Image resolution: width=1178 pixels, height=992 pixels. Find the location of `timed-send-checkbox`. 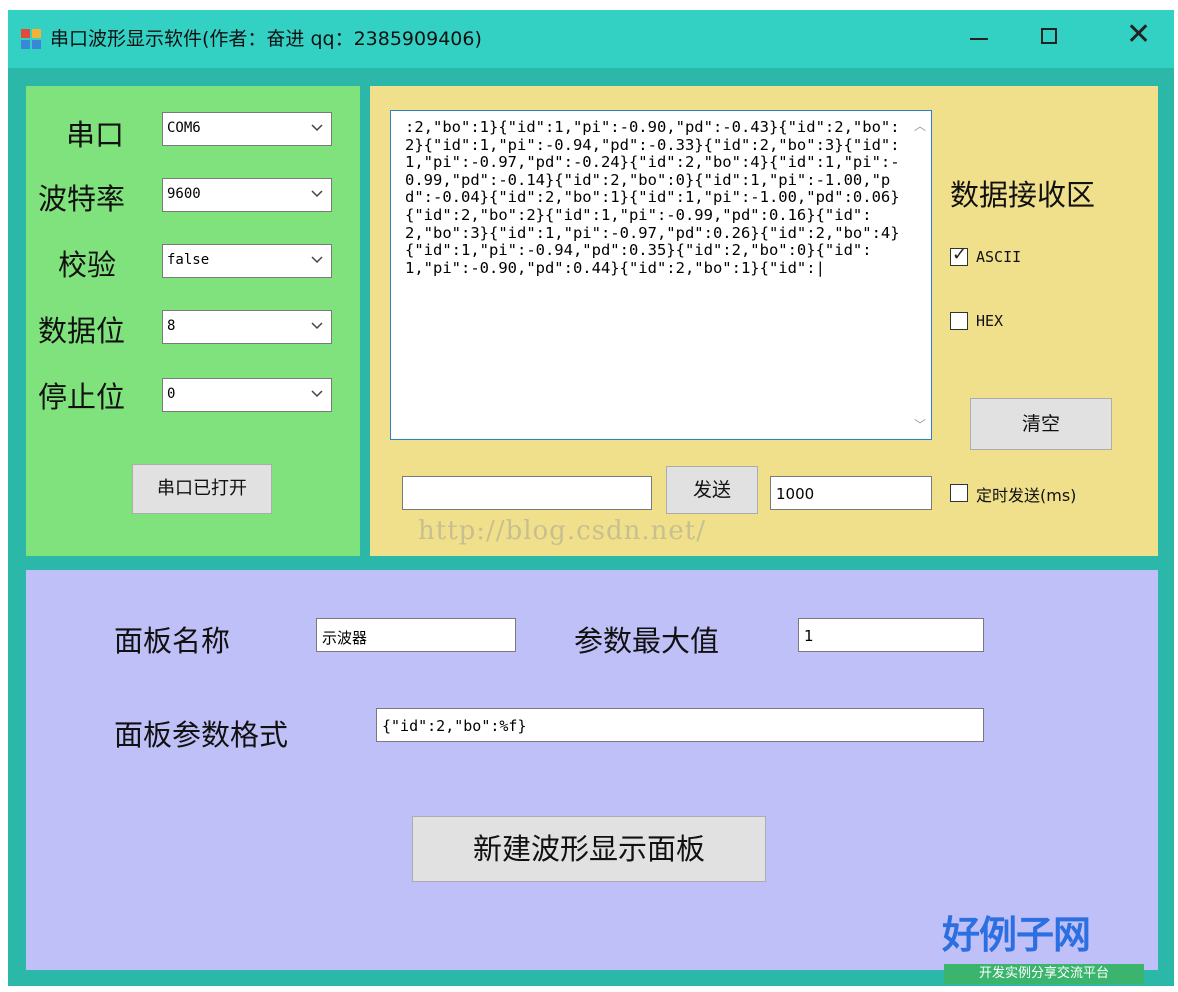

timed-send-checkbox is located at coordinates (959, 493).